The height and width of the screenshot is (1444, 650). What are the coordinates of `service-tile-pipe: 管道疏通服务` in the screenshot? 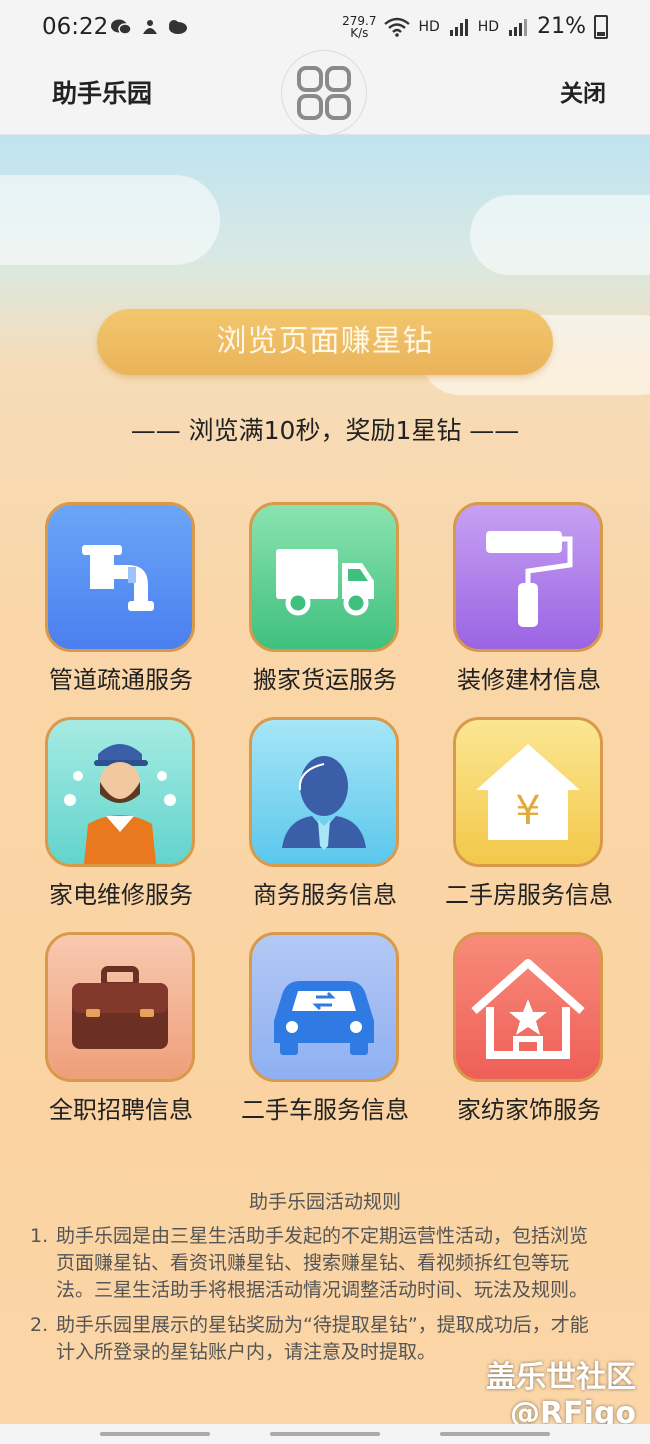 It's located at (121, 602).